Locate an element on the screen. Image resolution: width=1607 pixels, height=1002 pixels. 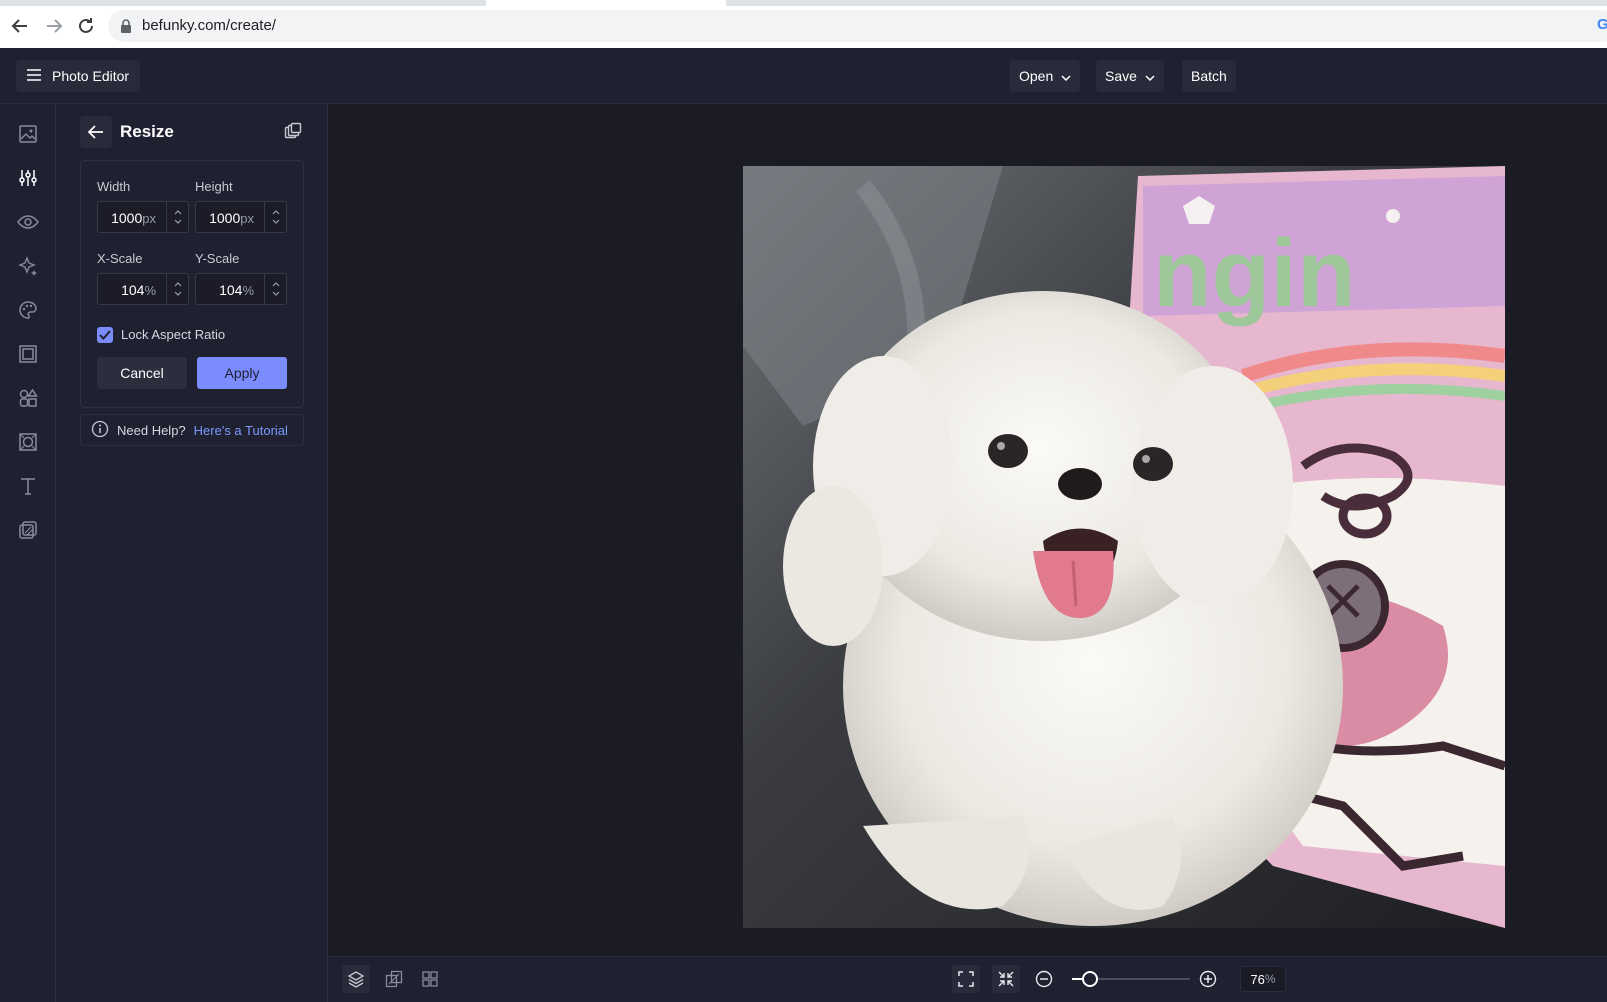
yscale-unit: % is located at coordinates (248, 290).